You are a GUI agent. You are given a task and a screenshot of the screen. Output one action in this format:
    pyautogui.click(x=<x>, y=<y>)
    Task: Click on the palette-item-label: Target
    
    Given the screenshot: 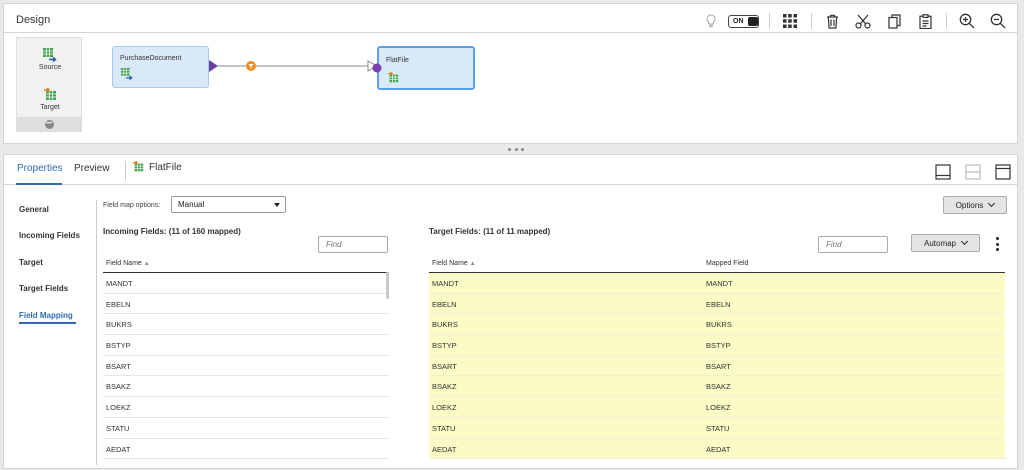 What is the action you would take?
    pyautogui.click(x=50, y=107)
    